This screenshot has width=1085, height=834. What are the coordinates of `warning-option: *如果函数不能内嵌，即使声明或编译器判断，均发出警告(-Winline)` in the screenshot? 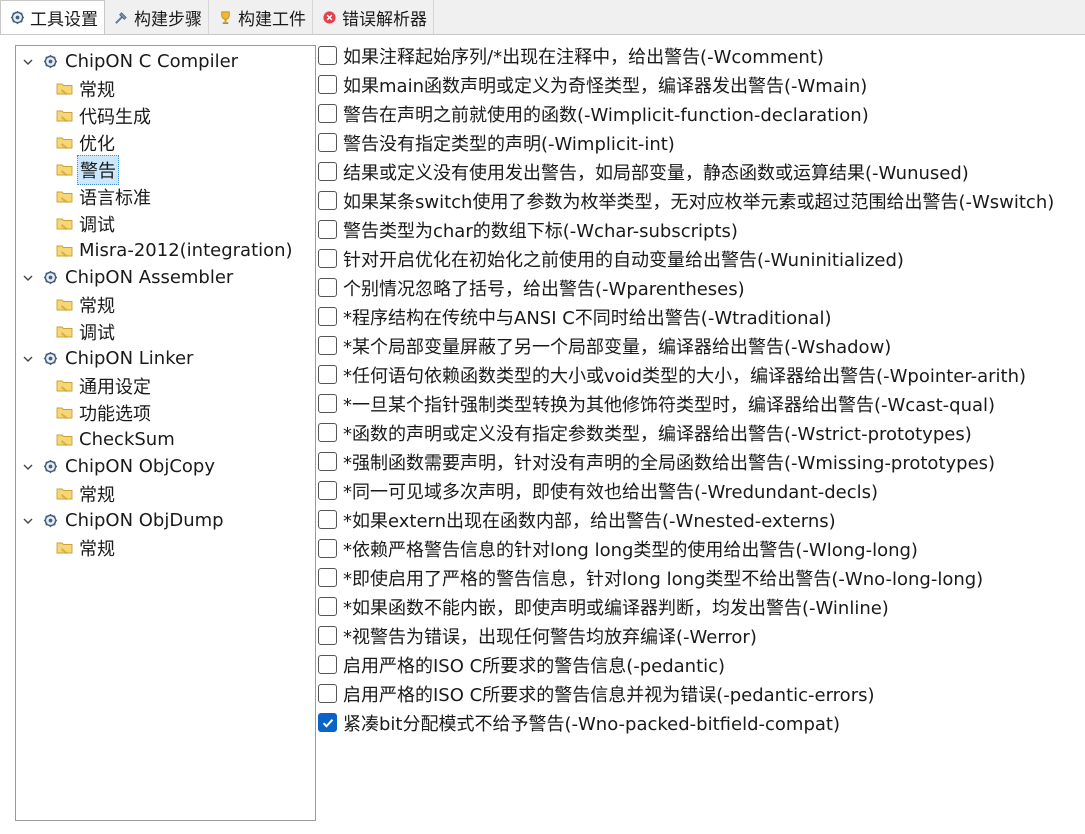 It's located at (603, 606).